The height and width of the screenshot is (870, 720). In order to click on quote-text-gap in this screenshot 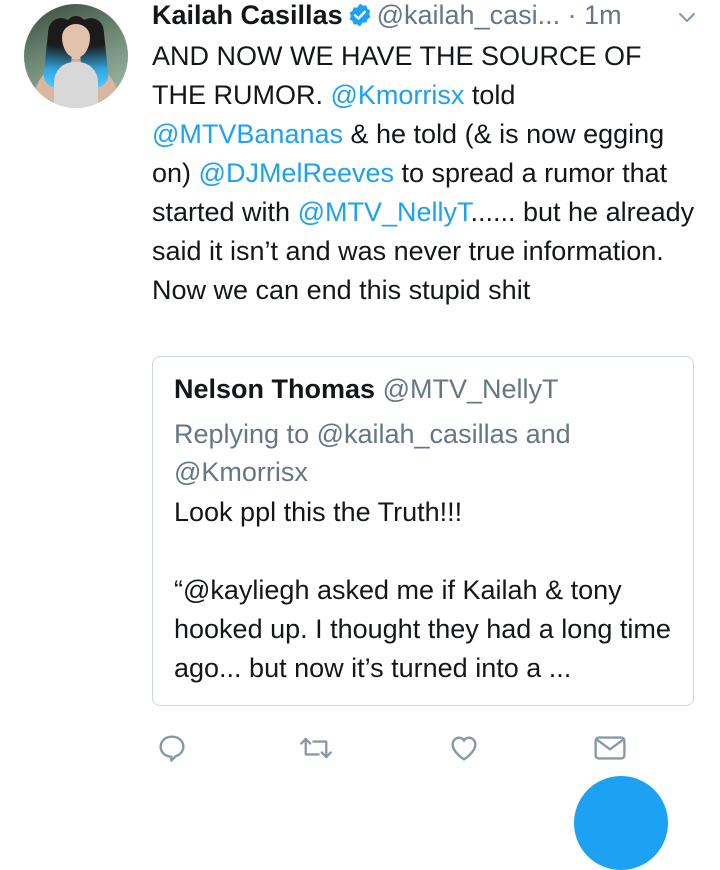, I will do `click(426, 551)`.